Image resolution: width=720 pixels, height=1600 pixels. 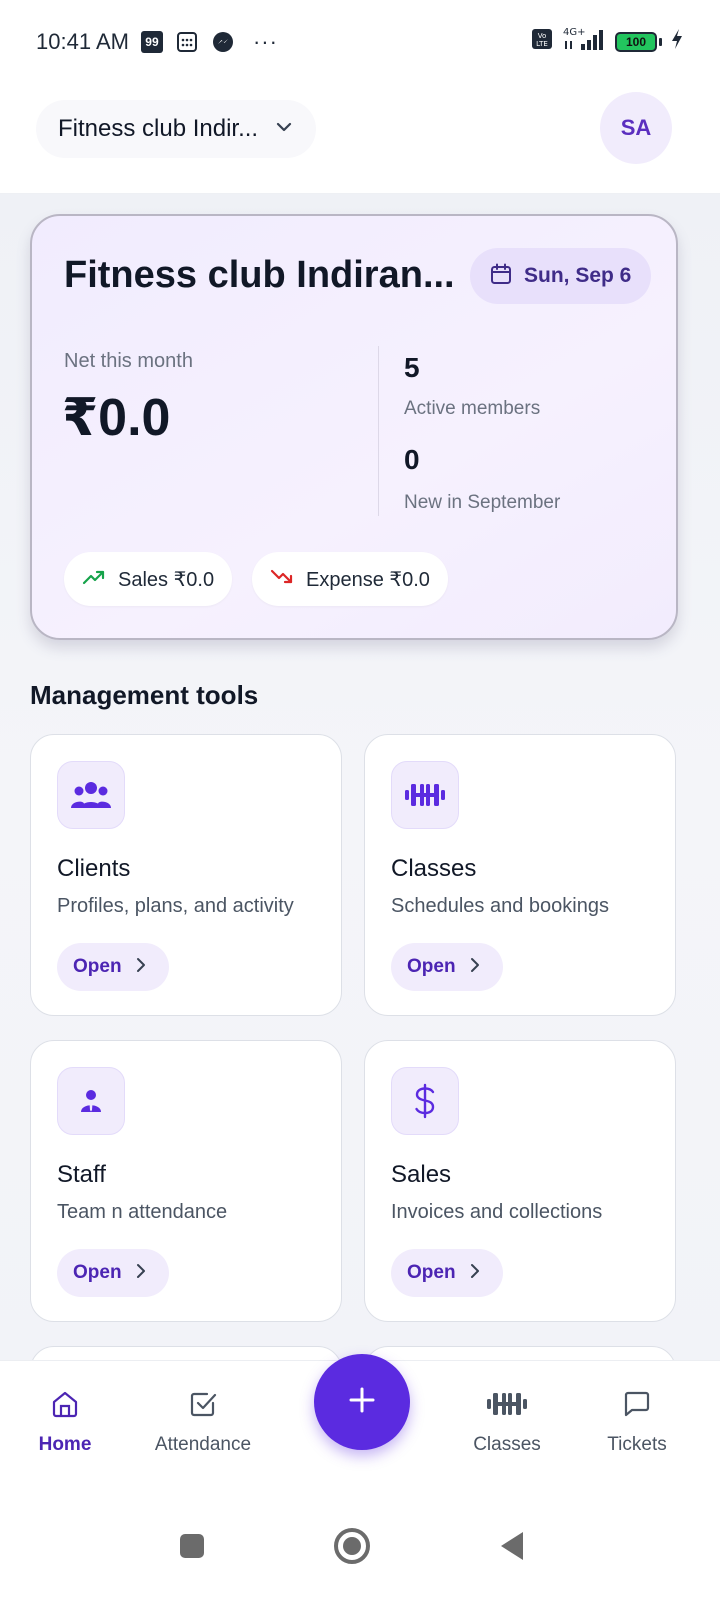 I want to click on add-fab-button, so click(x=362, y=1402).